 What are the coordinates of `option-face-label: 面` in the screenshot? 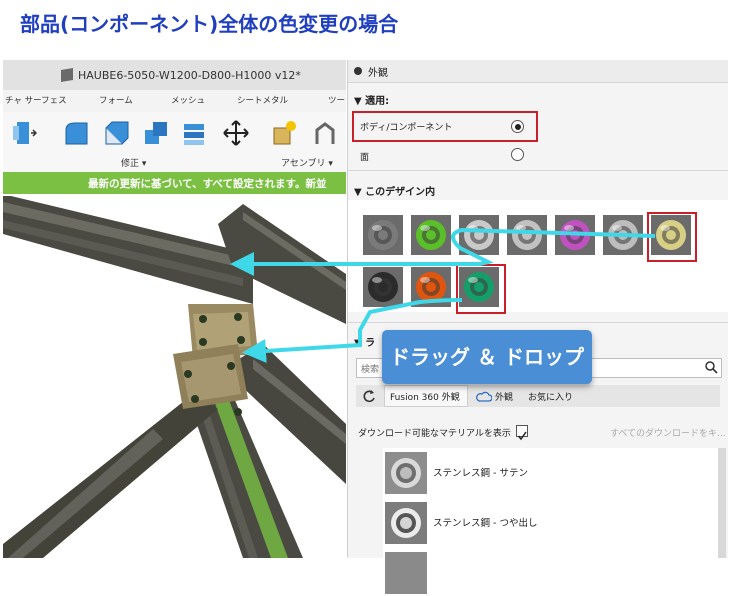 It's located at (365, 158).